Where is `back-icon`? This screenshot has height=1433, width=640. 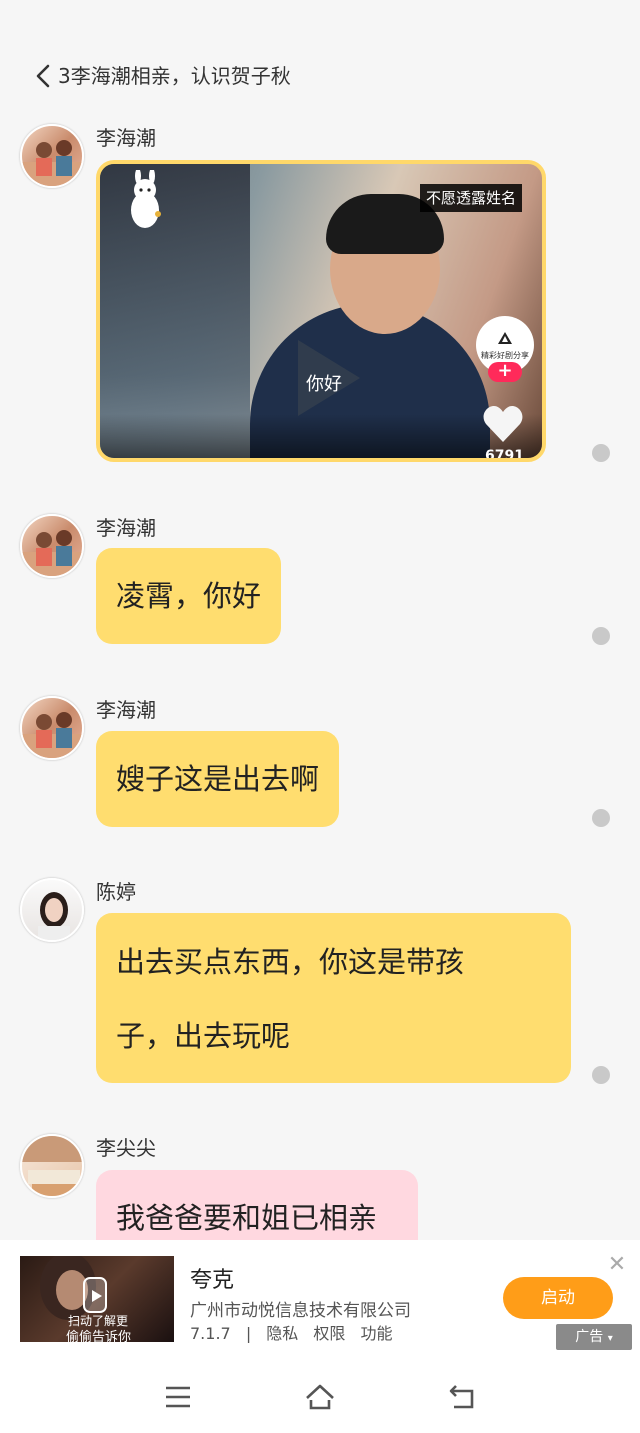 back-icon is located at coordinates (462, 1397).